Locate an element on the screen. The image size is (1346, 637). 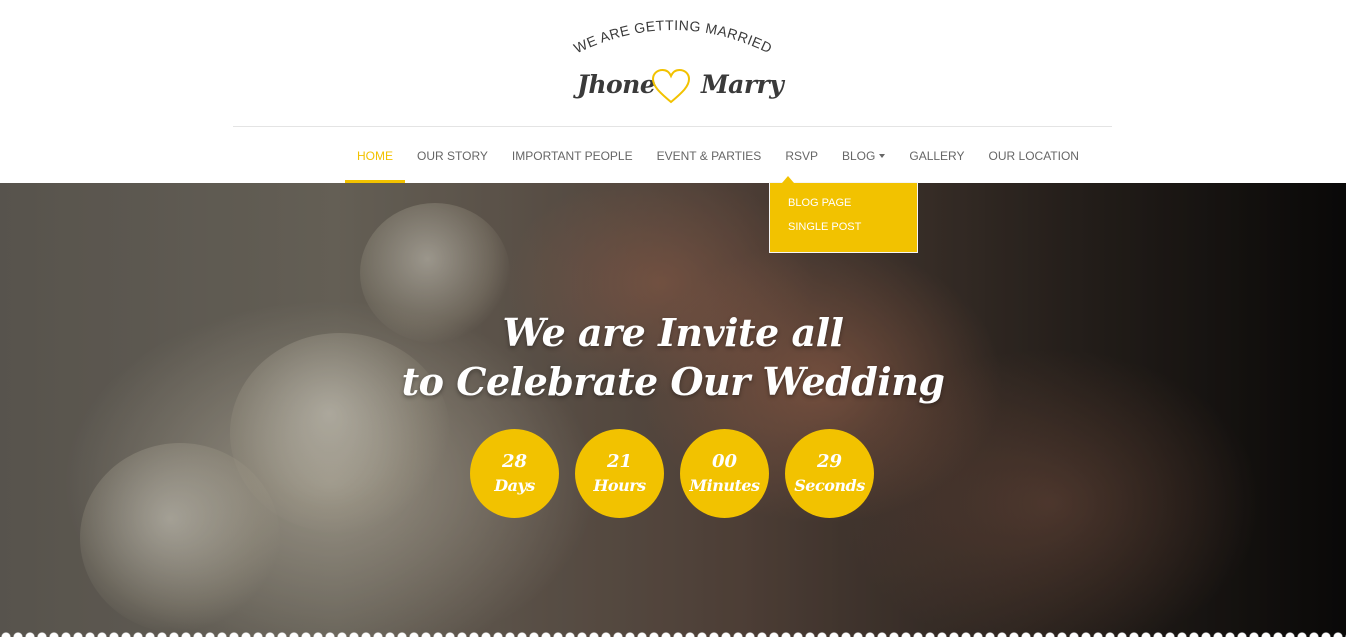
header-divider is located at coordinates (672, 126).